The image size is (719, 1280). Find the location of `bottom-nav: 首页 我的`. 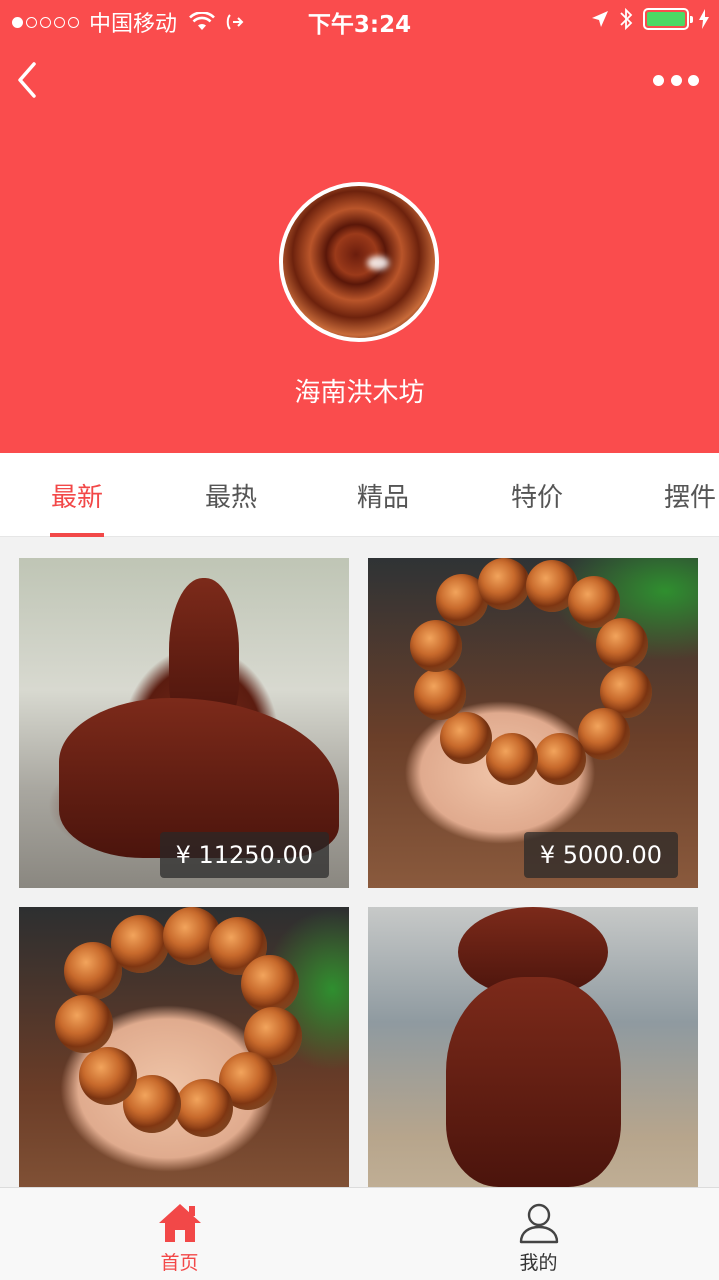

bottom-nav: 首页 我的 is located at coordinates (359, 1233).